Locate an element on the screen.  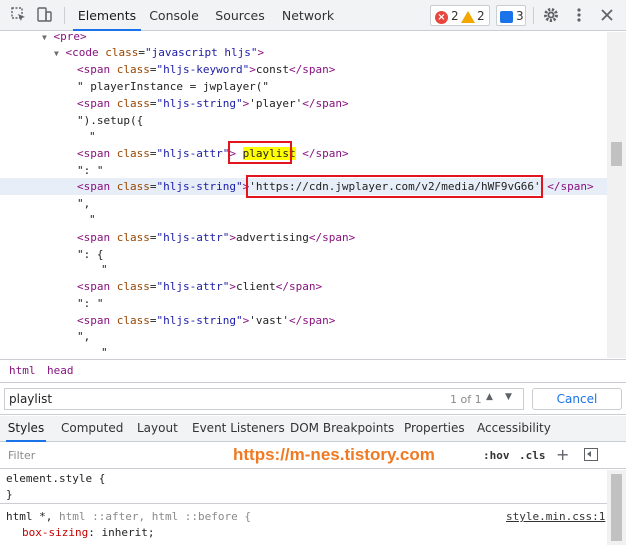
rule-selector: html *, html ::after, html ::before { is located at coordinates (128, 516).